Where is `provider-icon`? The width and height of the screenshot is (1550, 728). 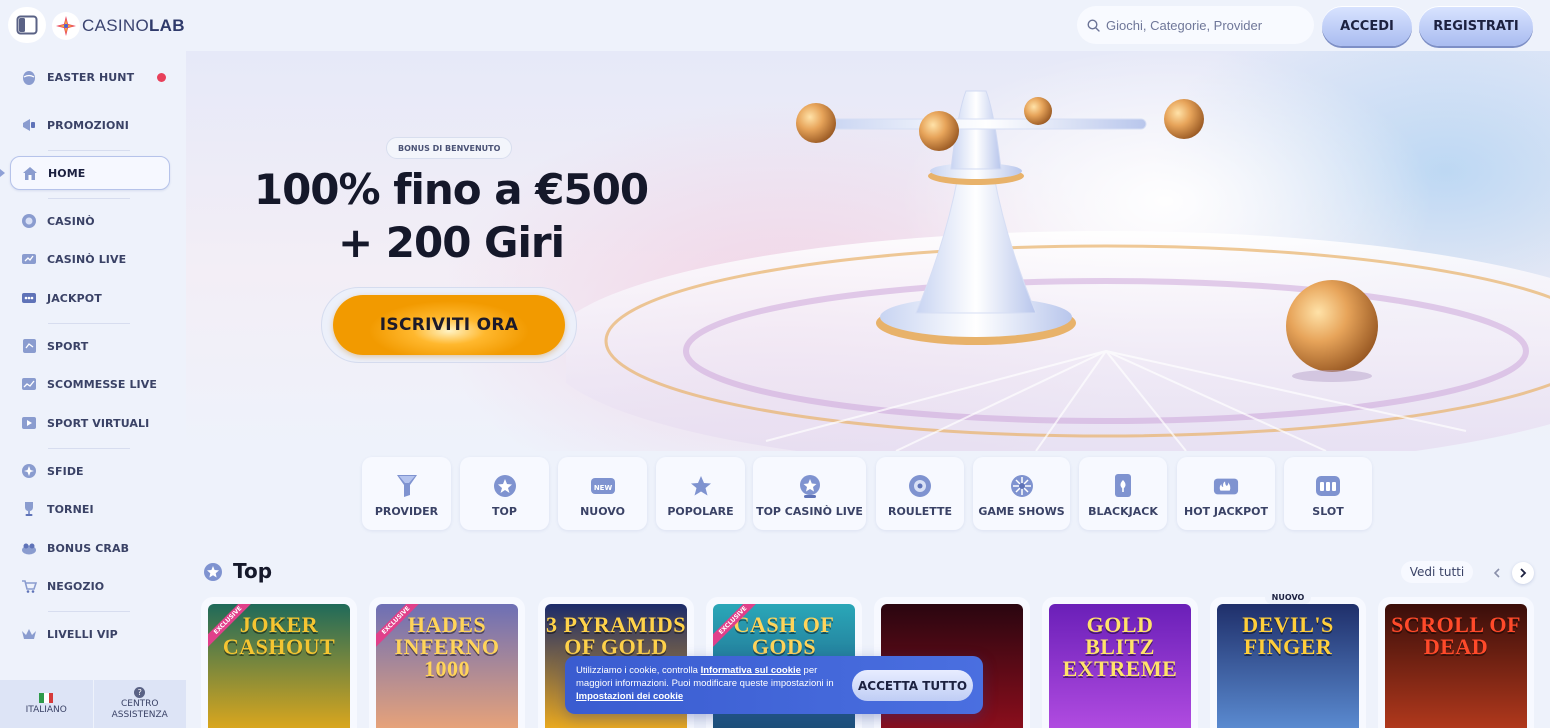 provider-icon is located at coordinates (407, 486).